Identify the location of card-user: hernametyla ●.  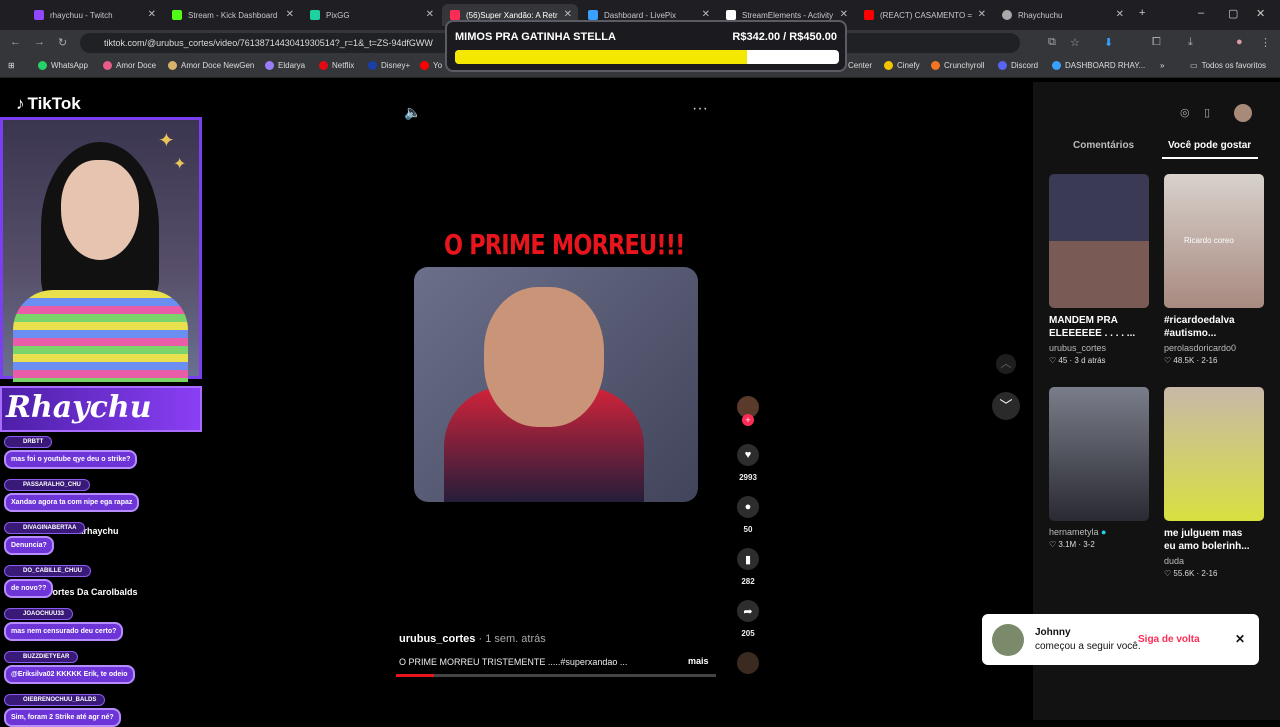
(1099, 532).